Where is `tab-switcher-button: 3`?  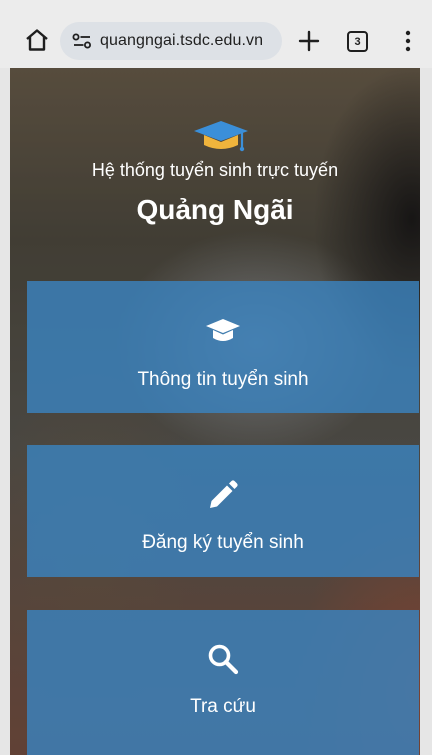 tab-switcher-button: 3 is located at coordinates (357, 41).